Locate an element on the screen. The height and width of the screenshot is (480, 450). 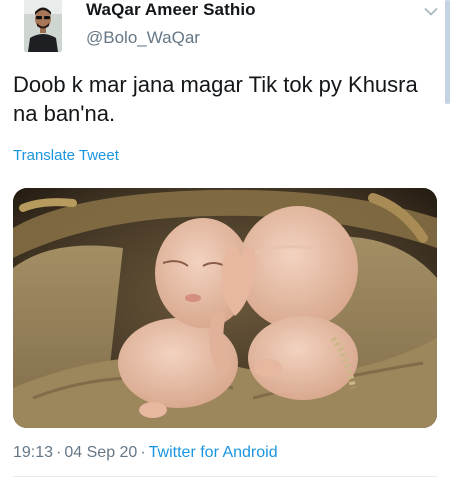
translate-tweet-link: Translate Tweet is located at coordinates (66, 155).